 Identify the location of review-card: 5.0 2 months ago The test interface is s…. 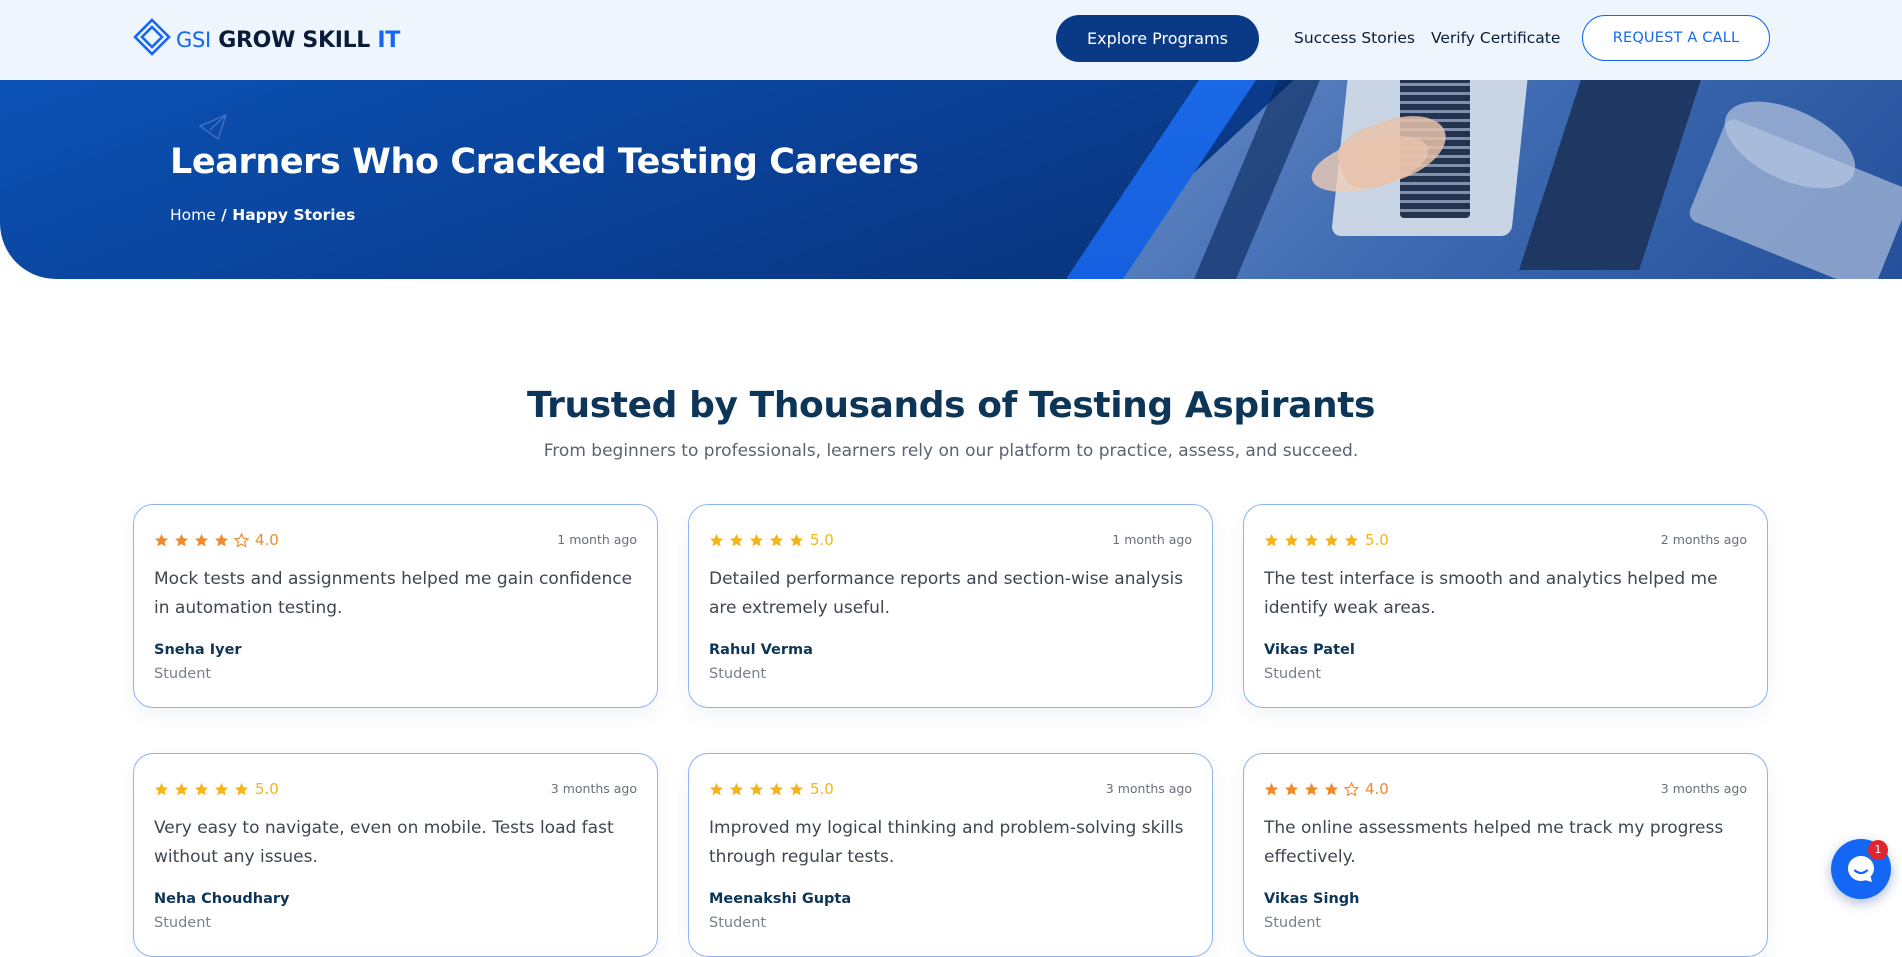
(1505, 606).